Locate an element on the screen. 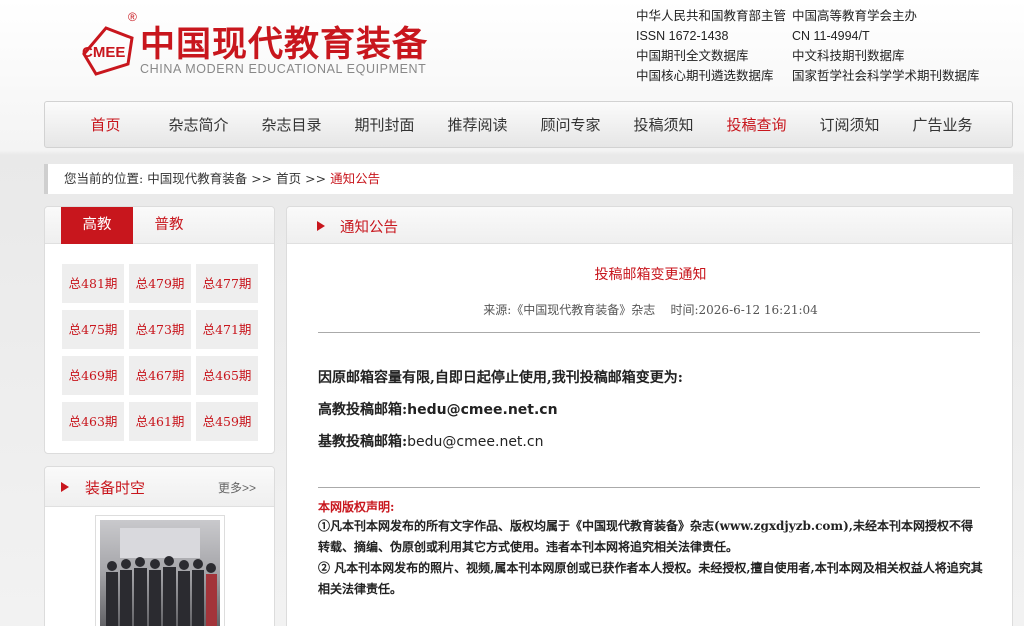 The height and width of the screenshot is (626, 1024). group-photo-illustration is located at coordinates (161, 577).